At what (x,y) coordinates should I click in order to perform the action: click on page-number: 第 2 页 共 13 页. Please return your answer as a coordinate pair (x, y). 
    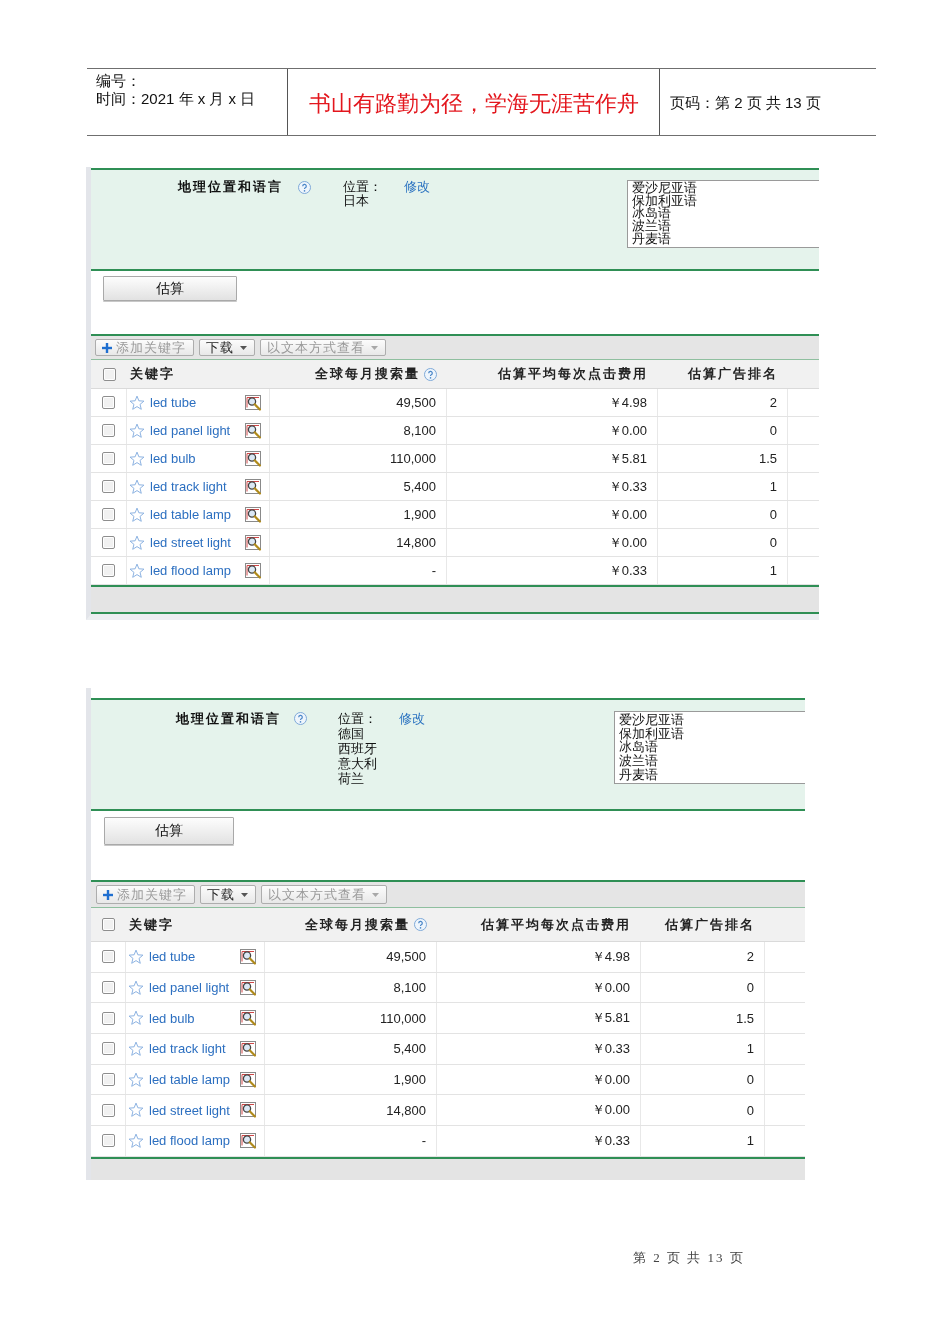
    Looking at the image, I should click on (689, 1257).